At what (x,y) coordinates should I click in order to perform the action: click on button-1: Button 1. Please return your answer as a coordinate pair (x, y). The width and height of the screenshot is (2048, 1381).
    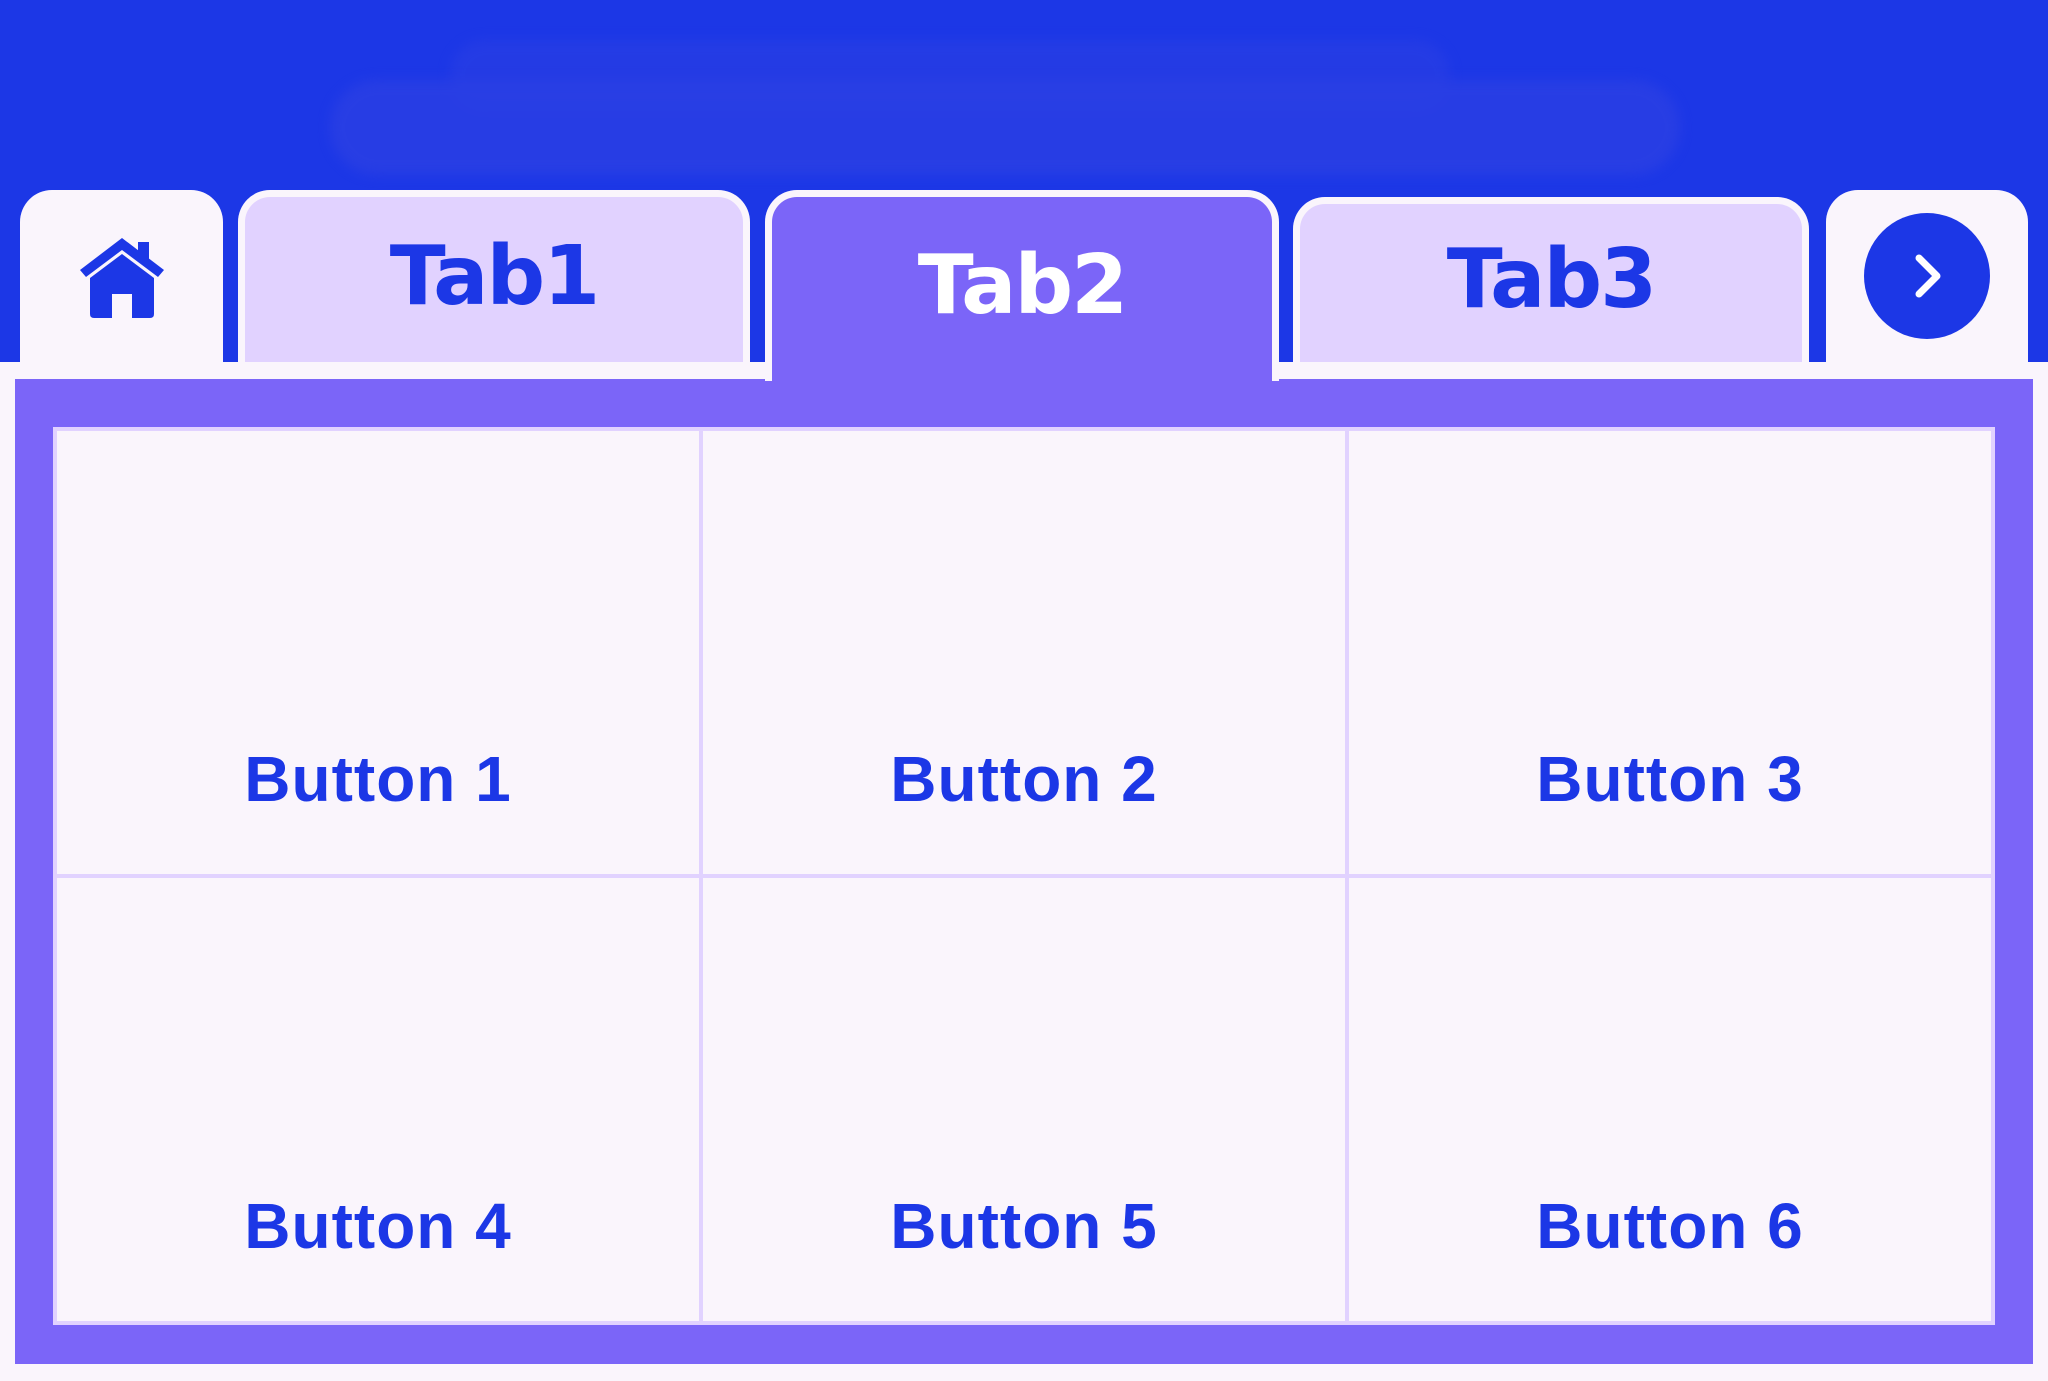
    Looking at the image, I should click on (378, 652).